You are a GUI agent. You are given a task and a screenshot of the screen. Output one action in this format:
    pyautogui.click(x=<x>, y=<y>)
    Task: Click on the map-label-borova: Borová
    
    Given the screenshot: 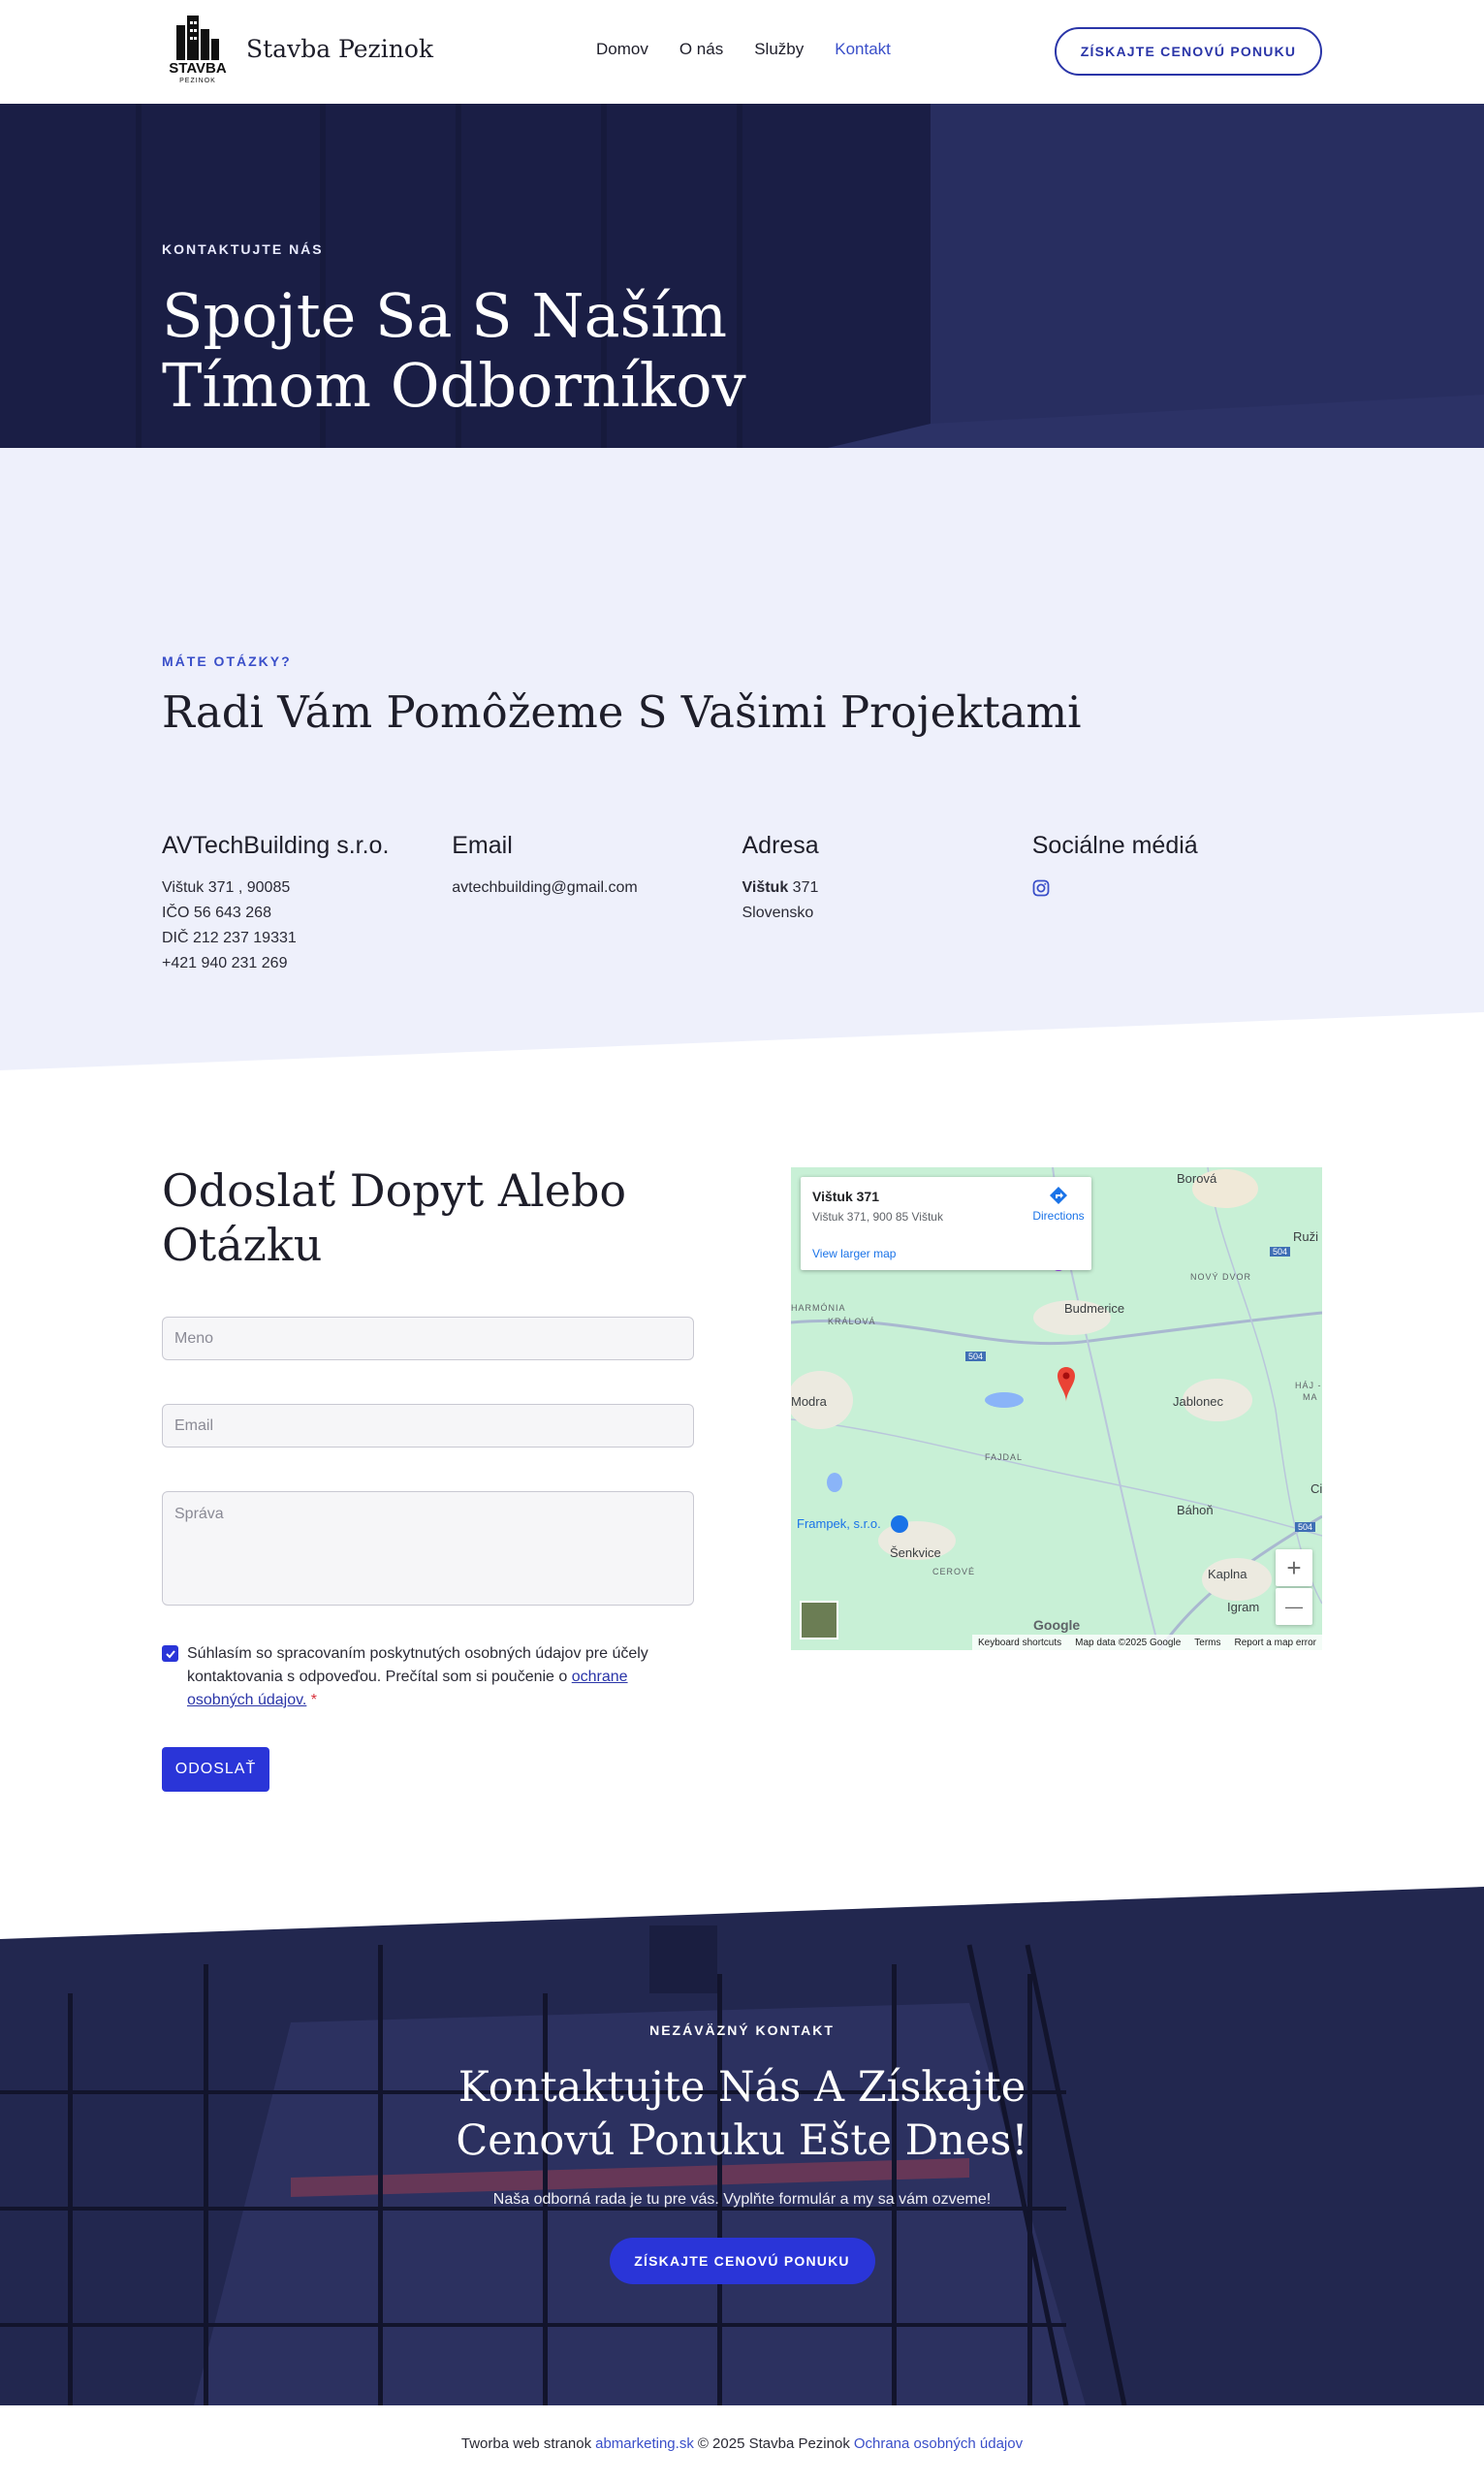 What is the action you would take?
    pyautogui.click(x=1197, y=1178)
    